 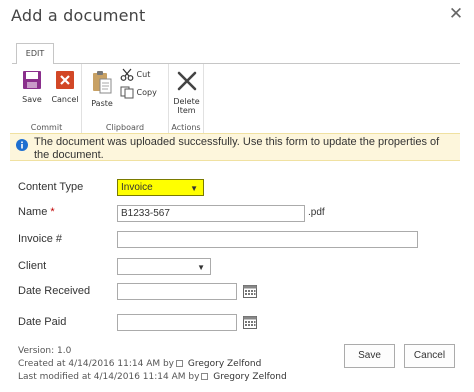 I want to click on actions-group-label: Actions, so click(x=186, y=127).